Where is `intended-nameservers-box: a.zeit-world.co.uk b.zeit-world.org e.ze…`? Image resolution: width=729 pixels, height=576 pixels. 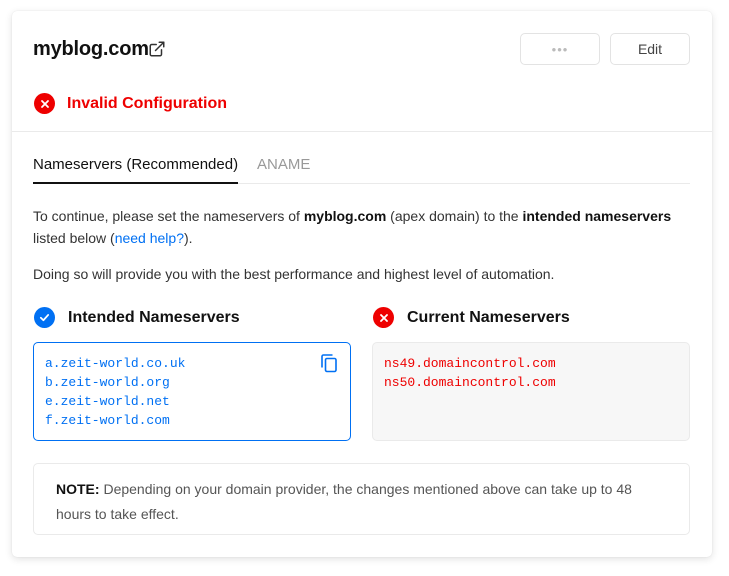
intended-nameservers-box: a.zeit-world.co.uk b.zeit-world.org e.ze… is located at coordinates (192, 391).